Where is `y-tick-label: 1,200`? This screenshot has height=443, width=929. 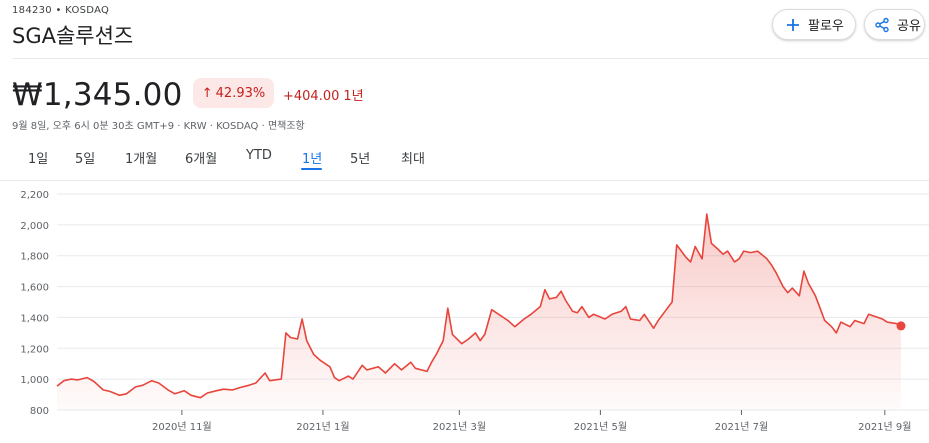 y-tick-label: 1,200 is located at coordinates (34, 349).